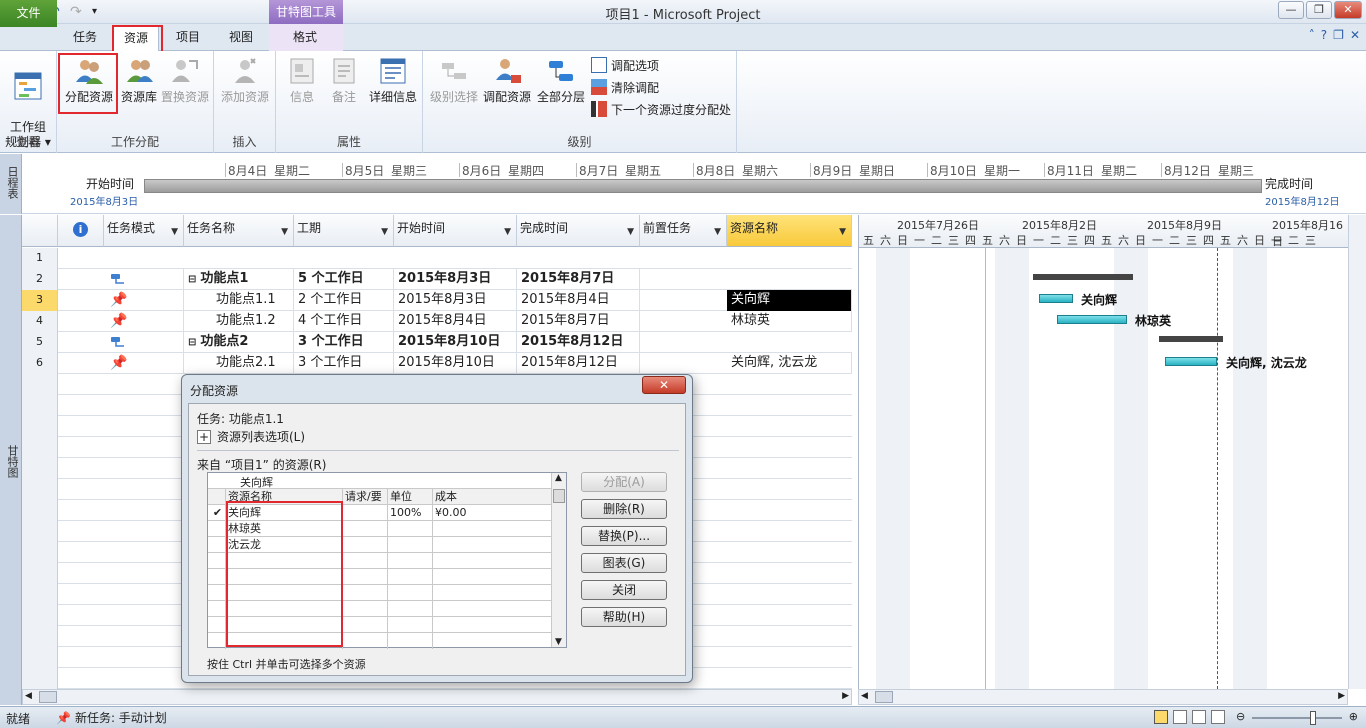 This screenshot has width=1366, height=728. I want to click on task-name-cell: 功能点1.2, so click(239, 321).